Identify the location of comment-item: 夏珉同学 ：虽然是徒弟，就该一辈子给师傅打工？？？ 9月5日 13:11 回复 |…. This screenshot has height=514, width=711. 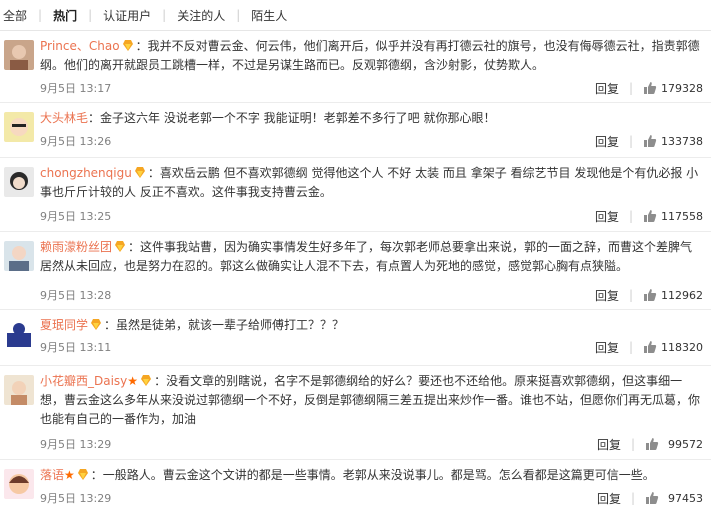
(355, 338).